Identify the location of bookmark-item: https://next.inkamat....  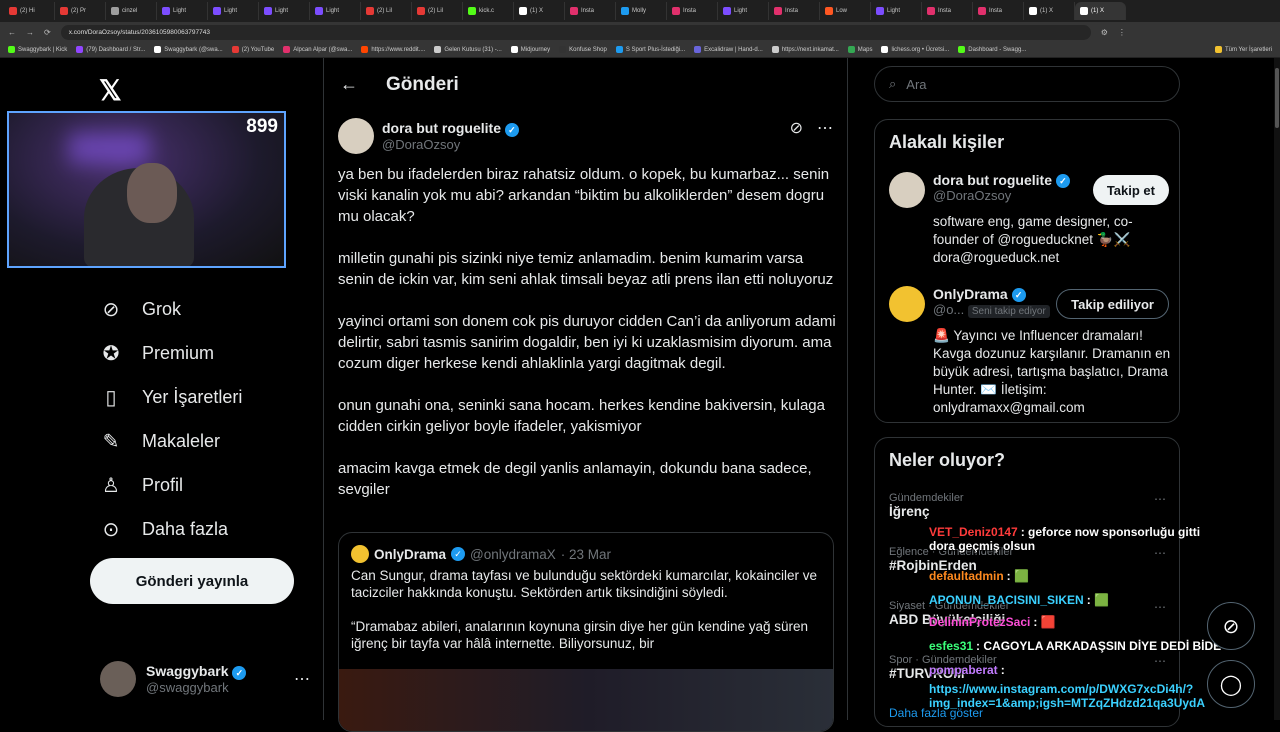
(805, 49).